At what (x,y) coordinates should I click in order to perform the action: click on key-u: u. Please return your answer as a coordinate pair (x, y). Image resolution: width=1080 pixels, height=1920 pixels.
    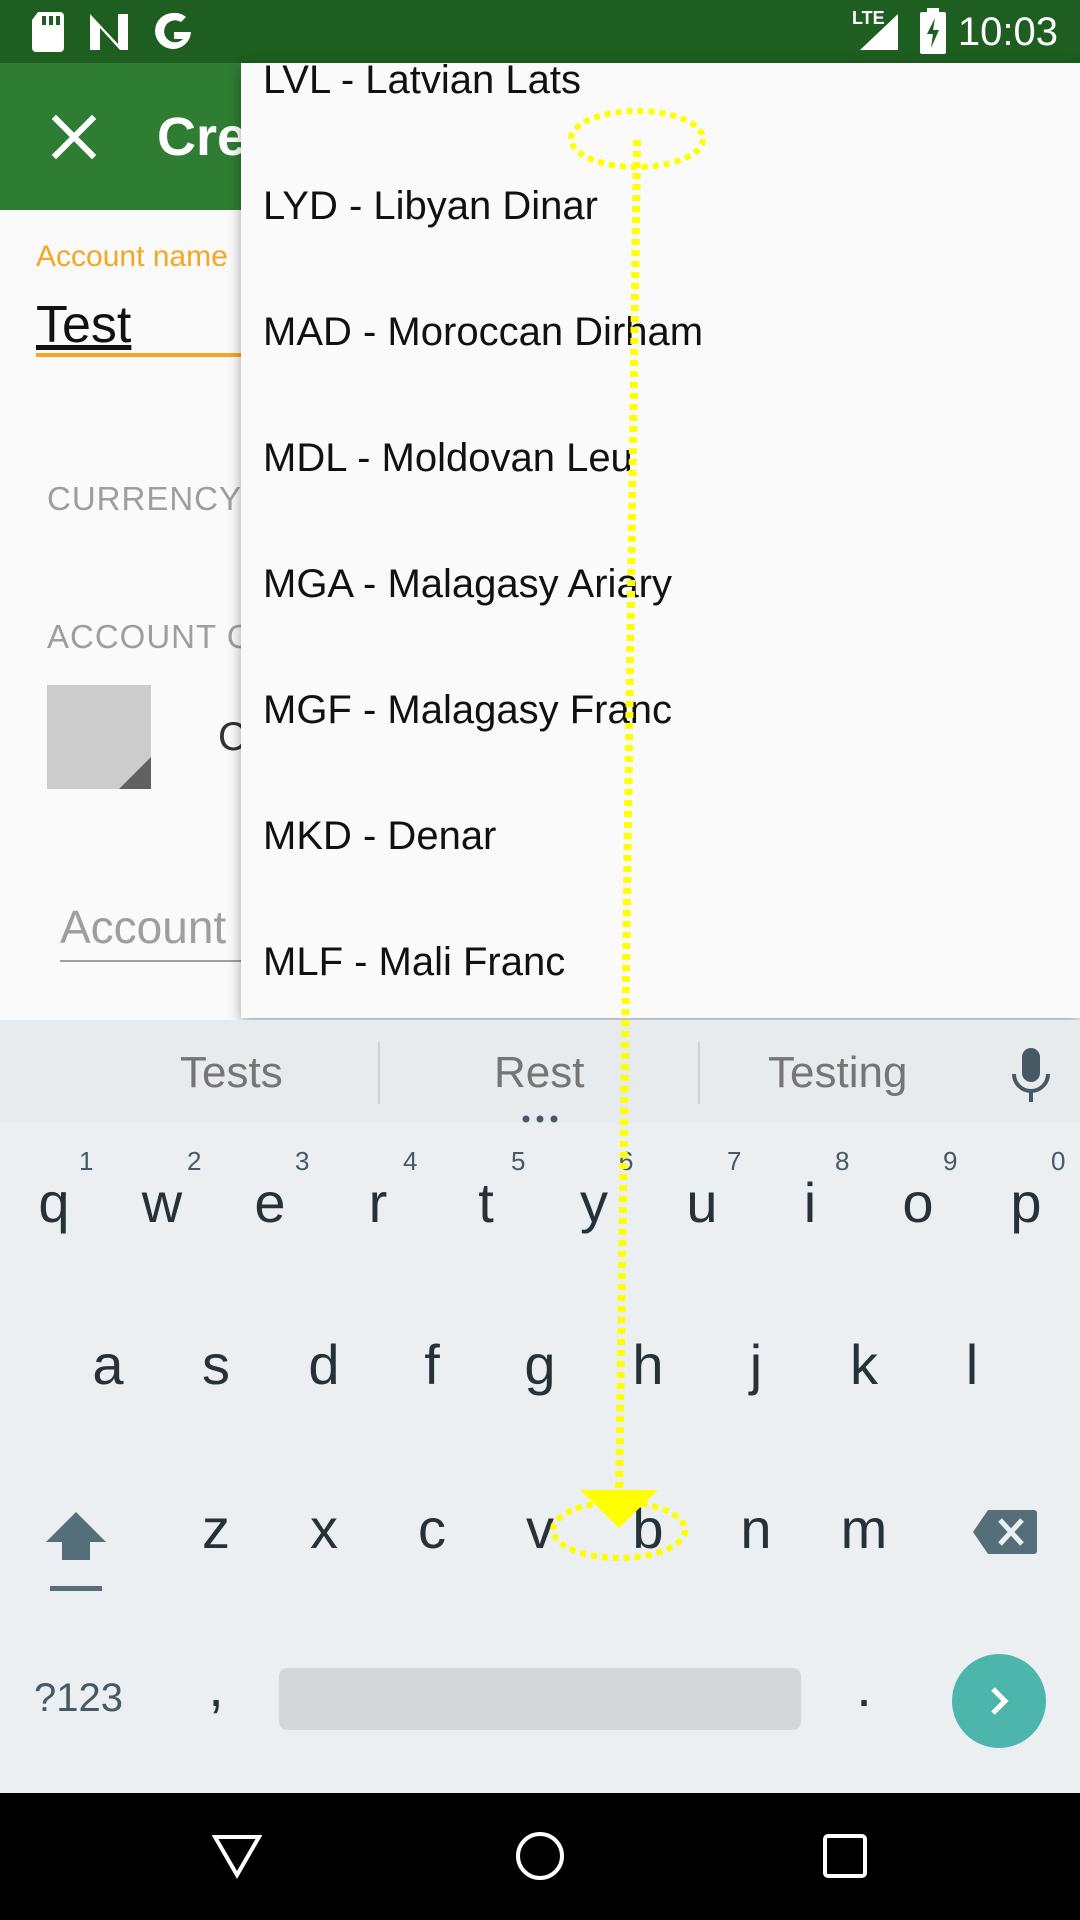
    Looking at the image, I should click on (702, 1202).